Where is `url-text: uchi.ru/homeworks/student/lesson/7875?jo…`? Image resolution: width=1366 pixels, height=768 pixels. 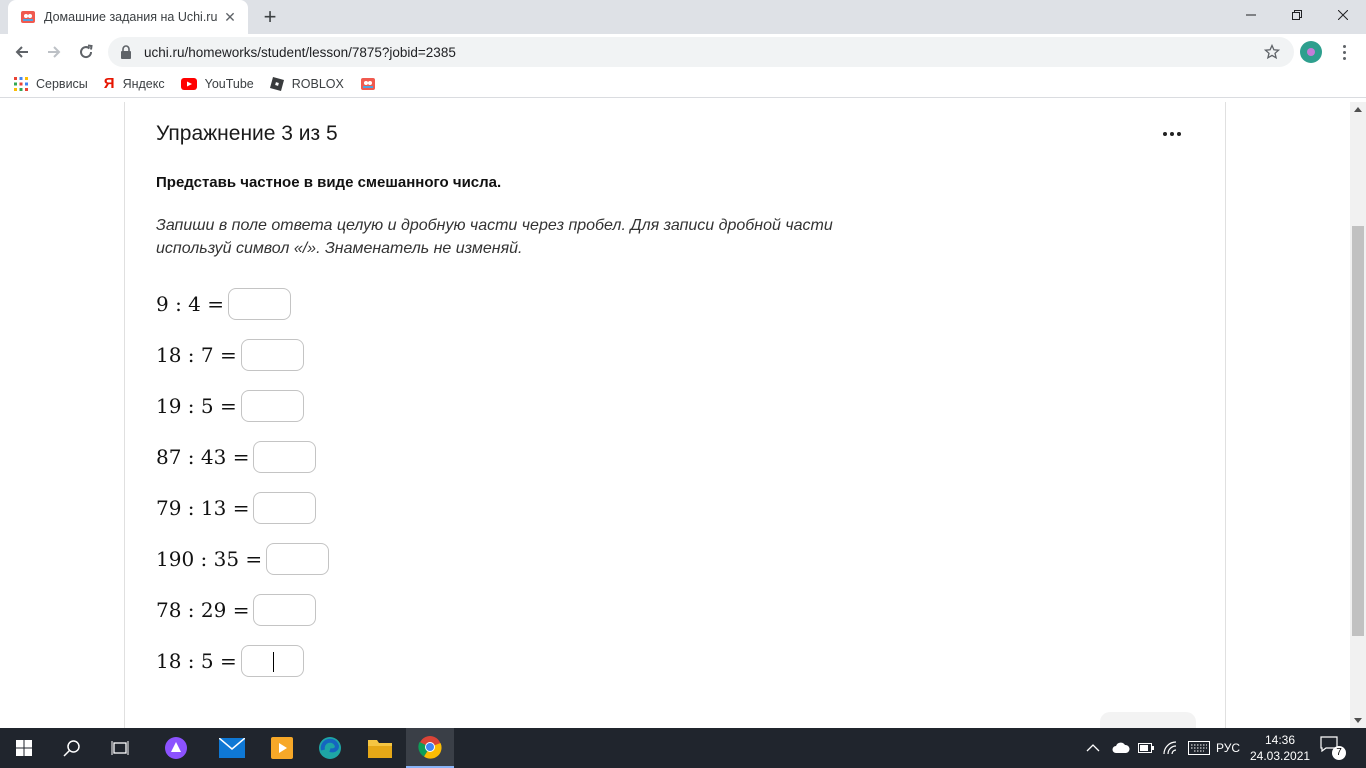 url-text: uchi.ru/homeworks/student/lesson/7875?jo… is located at coordinates (300, 52).